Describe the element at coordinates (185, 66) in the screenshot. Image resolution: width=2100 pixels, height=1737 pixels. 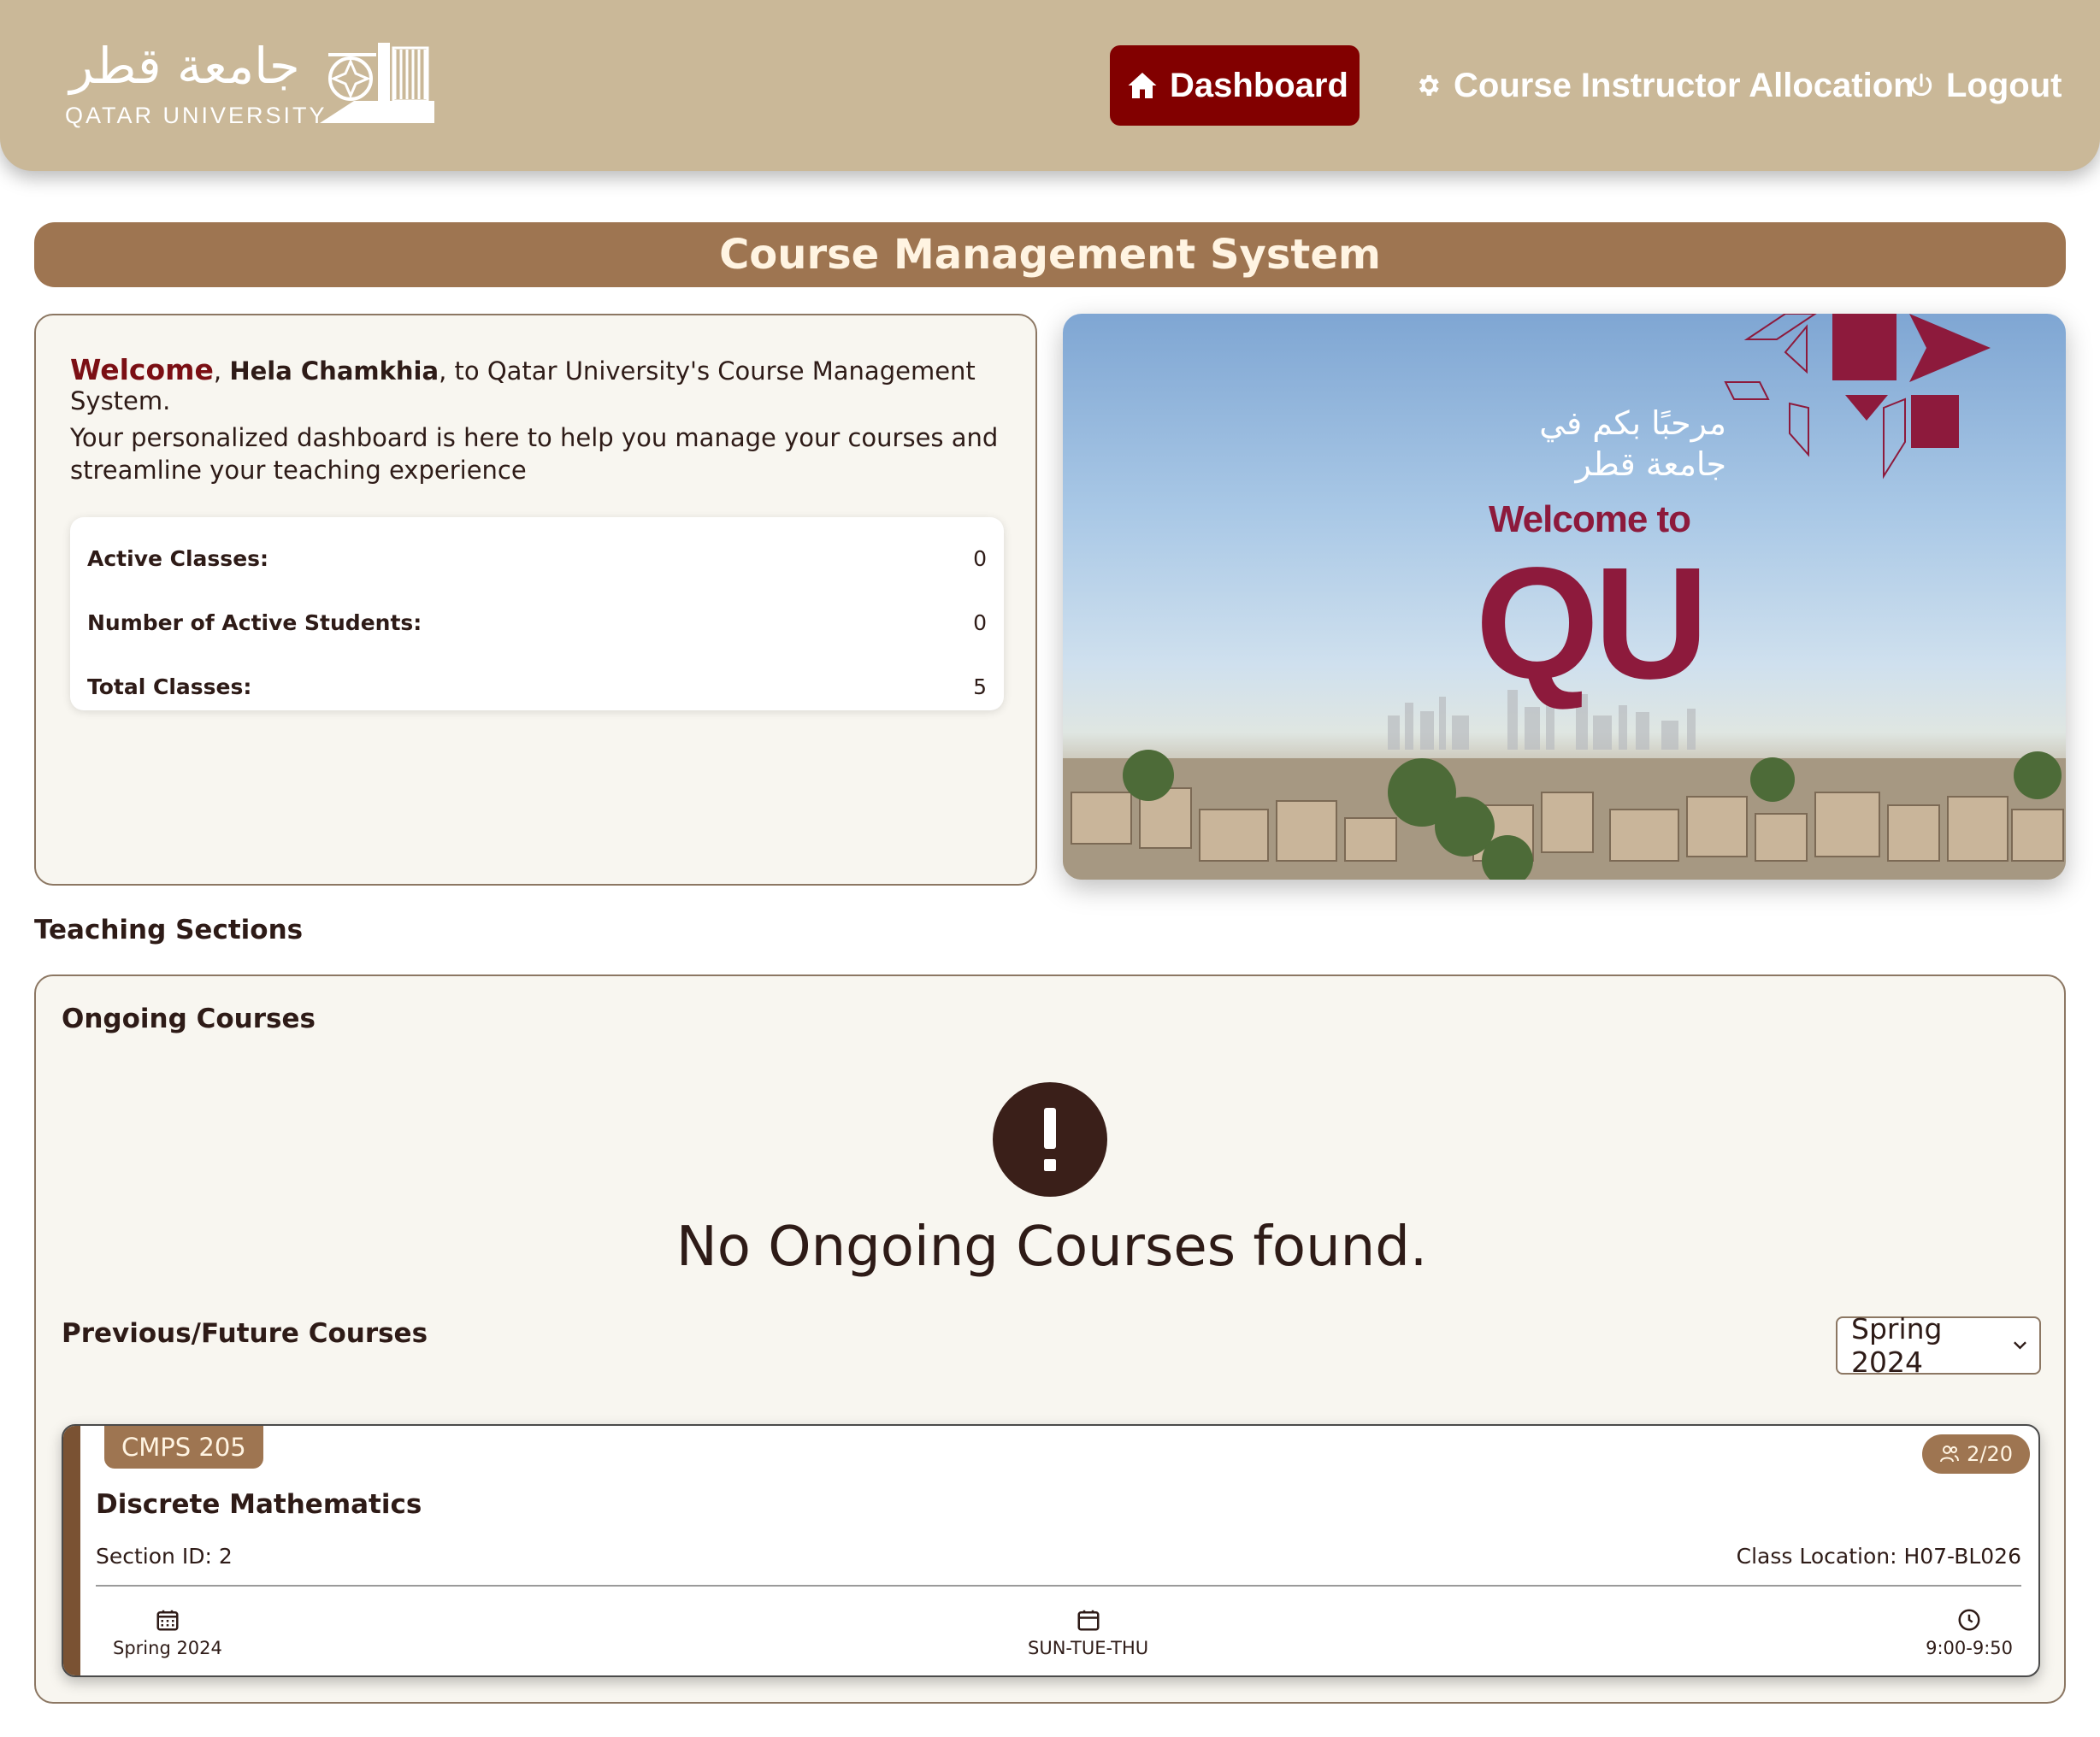
I see `logo-arabic-text: جامعة قطر` at that location.